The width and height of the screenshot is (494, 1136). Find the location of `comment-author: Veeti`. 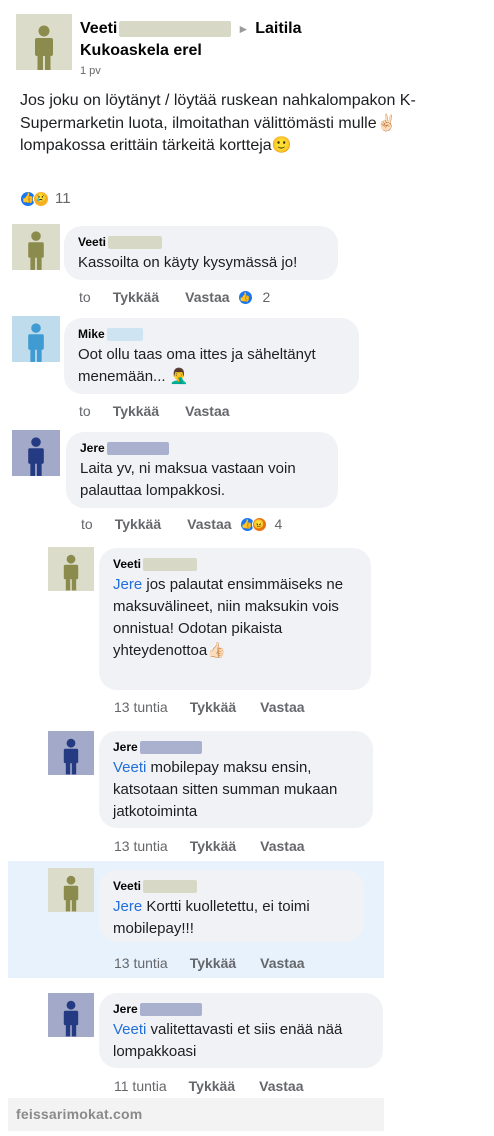

comment-author: Veeti is located at coordinates (202, 242).